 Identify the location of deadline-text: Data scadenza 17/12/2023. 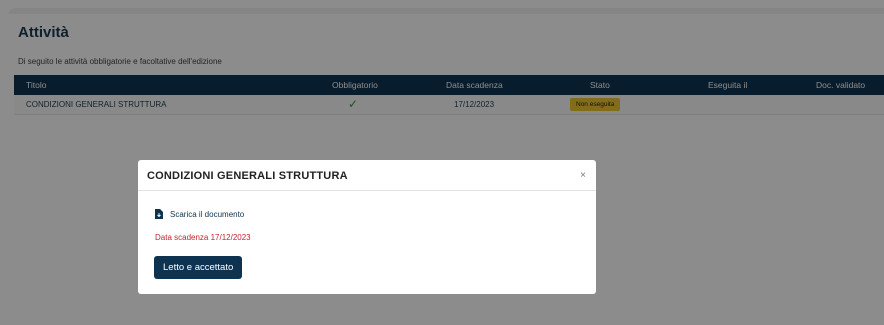
(203, 237).